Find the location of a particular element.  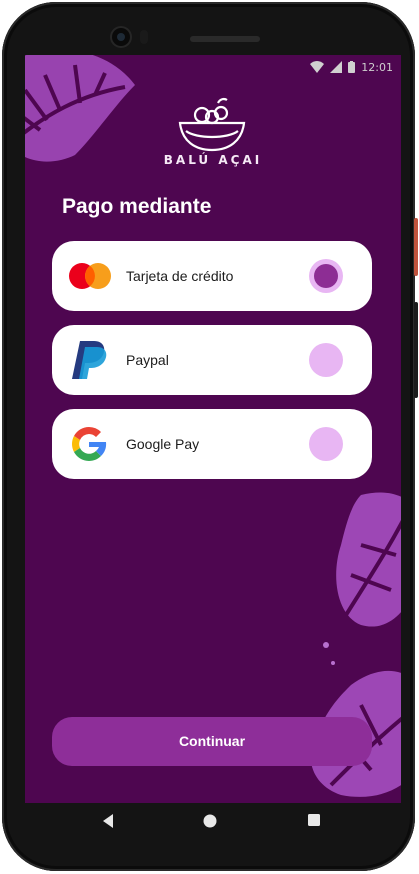

acai-bowl-logo-icon is located at coordinates (212, 124).